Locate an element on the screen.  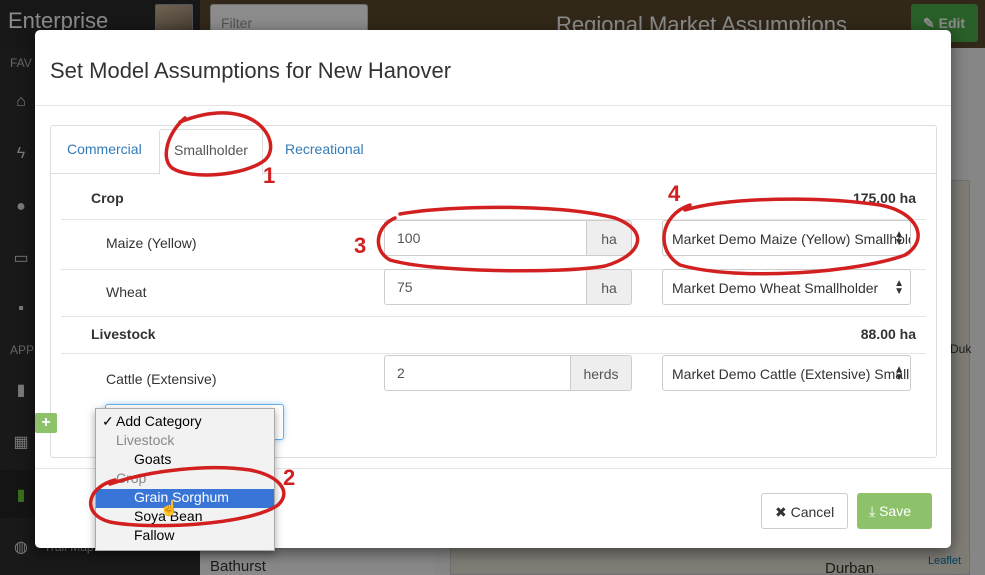
option-goats: Goats is located at coordinates (185, 460).